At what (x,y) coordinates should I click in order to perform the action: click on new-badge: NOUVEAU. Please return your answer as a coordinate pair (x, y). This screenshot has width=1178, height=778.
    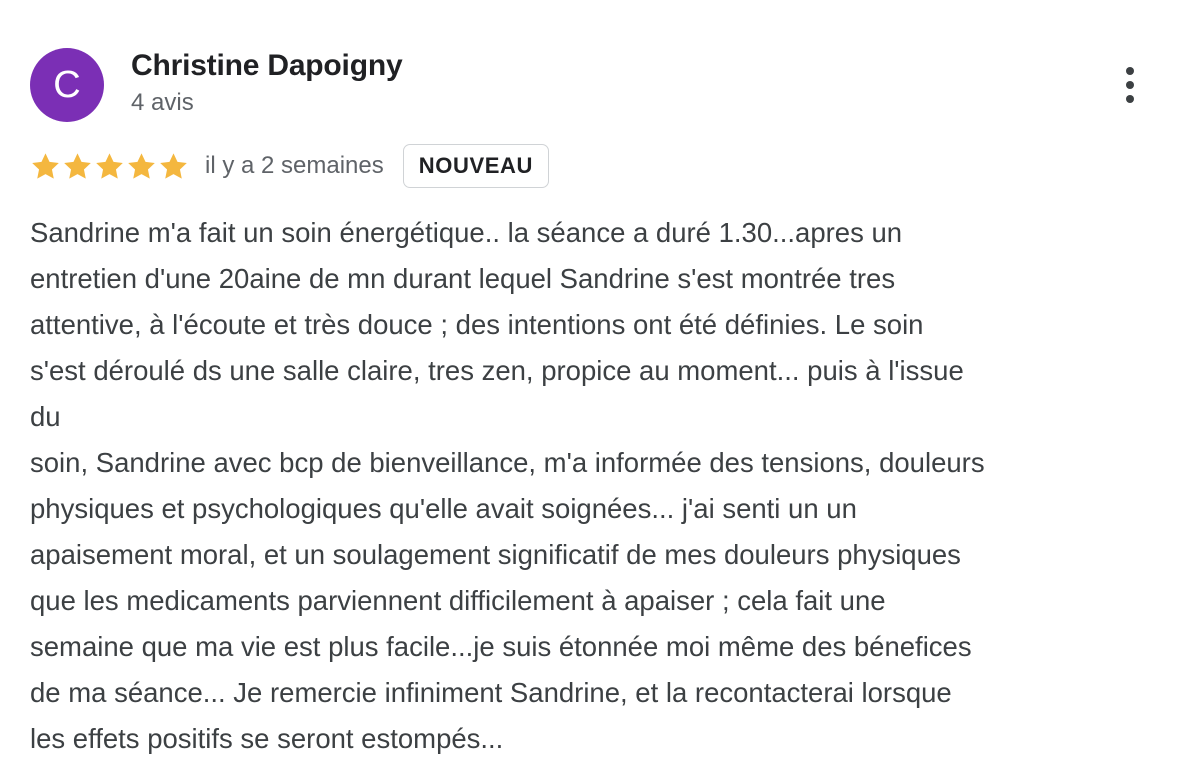
    Looking at the image, I should click on (475, 166).